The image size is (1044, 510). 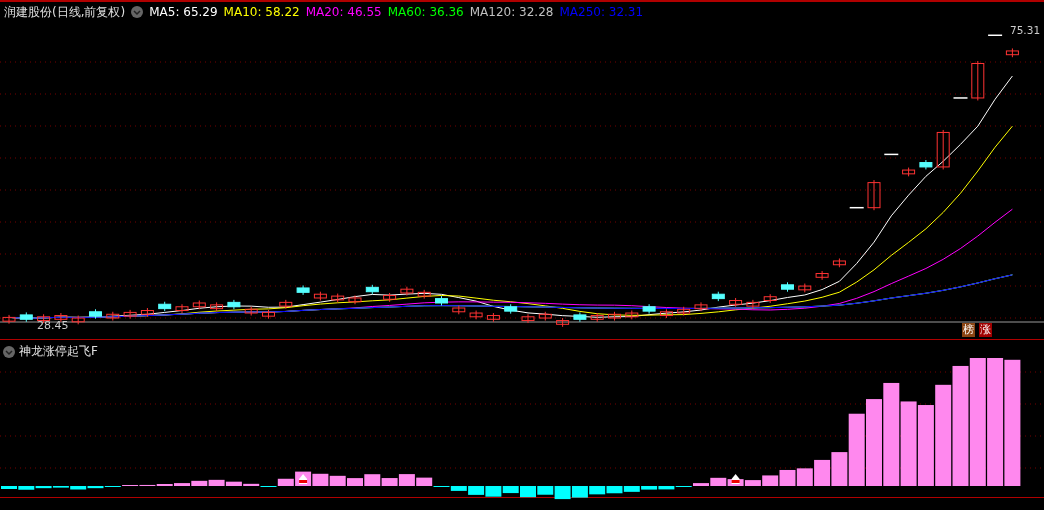 I want to click on tag-badge: 榜, so click(x=968, y=330).